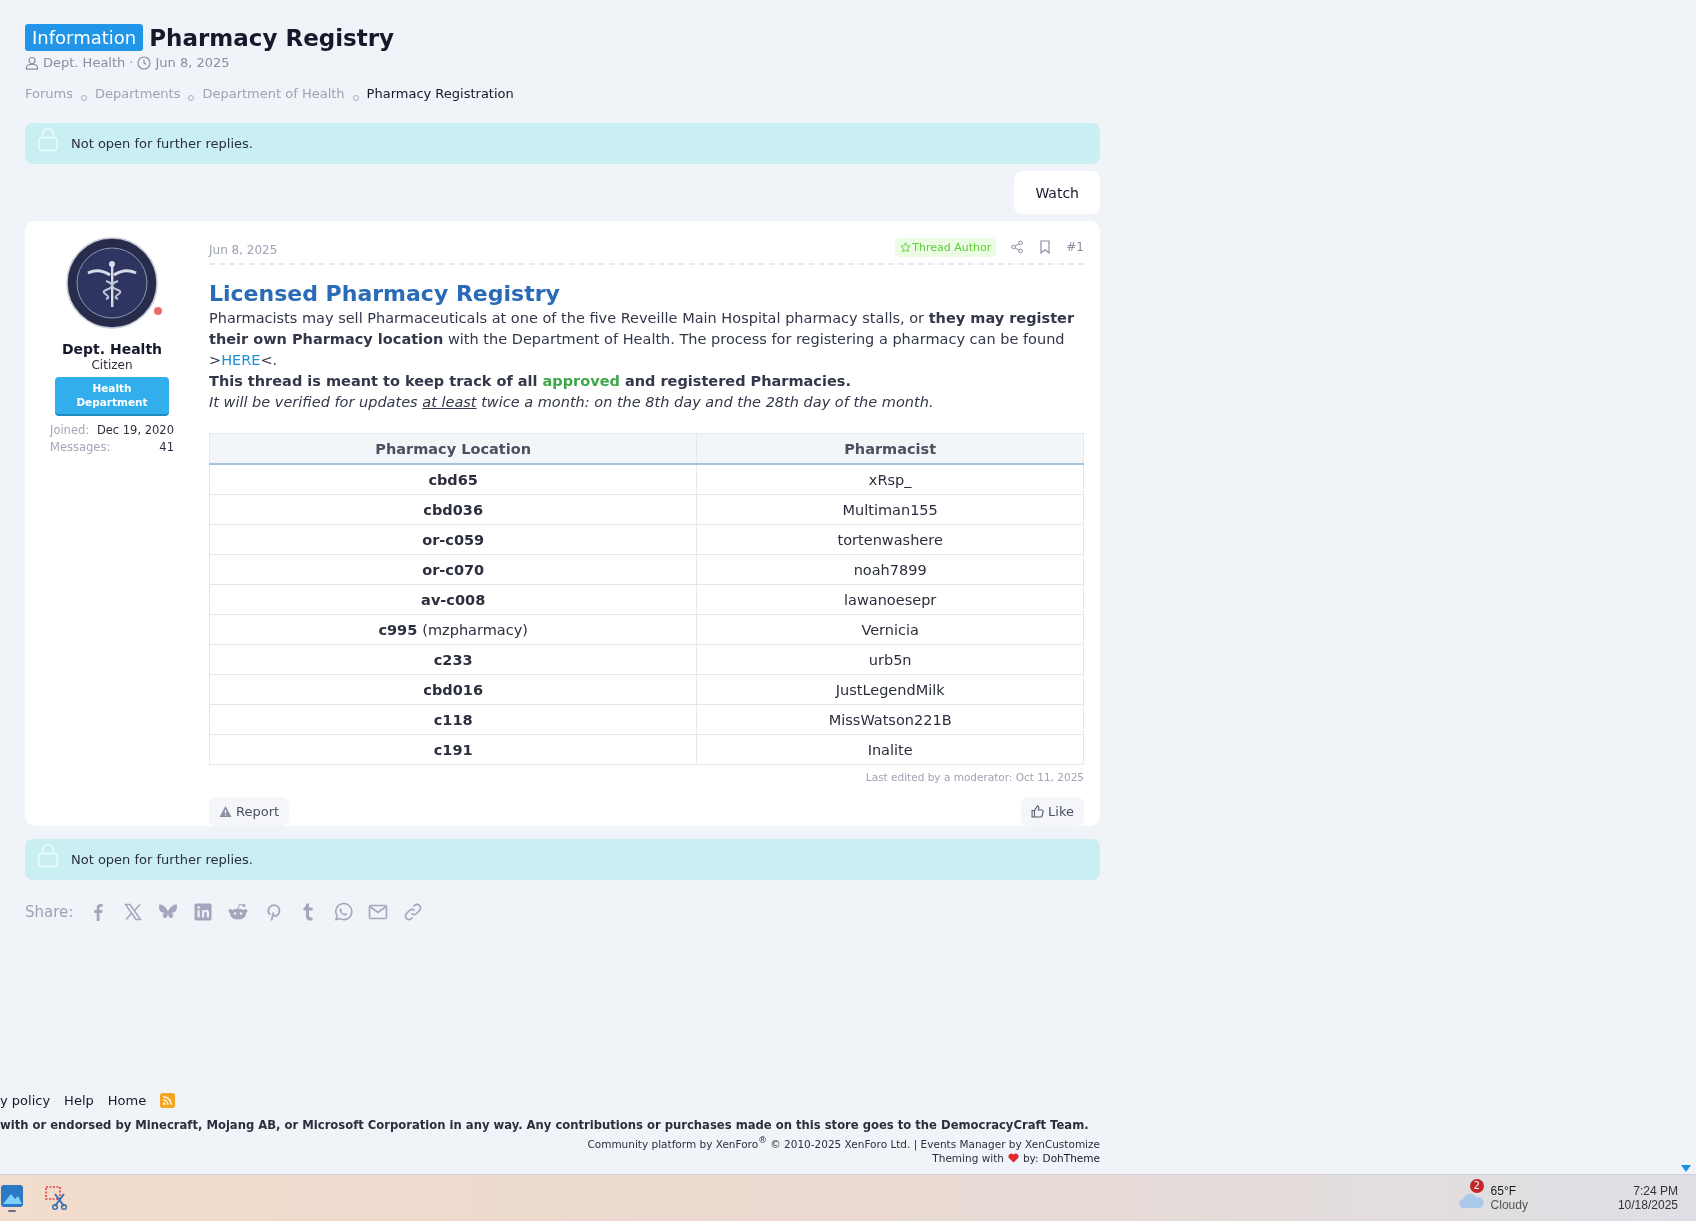 The image size is (1696, 1221). Describe the element at coordinates (70, 431) in the screenshot. I see `stat-label: Joined:` at that location.